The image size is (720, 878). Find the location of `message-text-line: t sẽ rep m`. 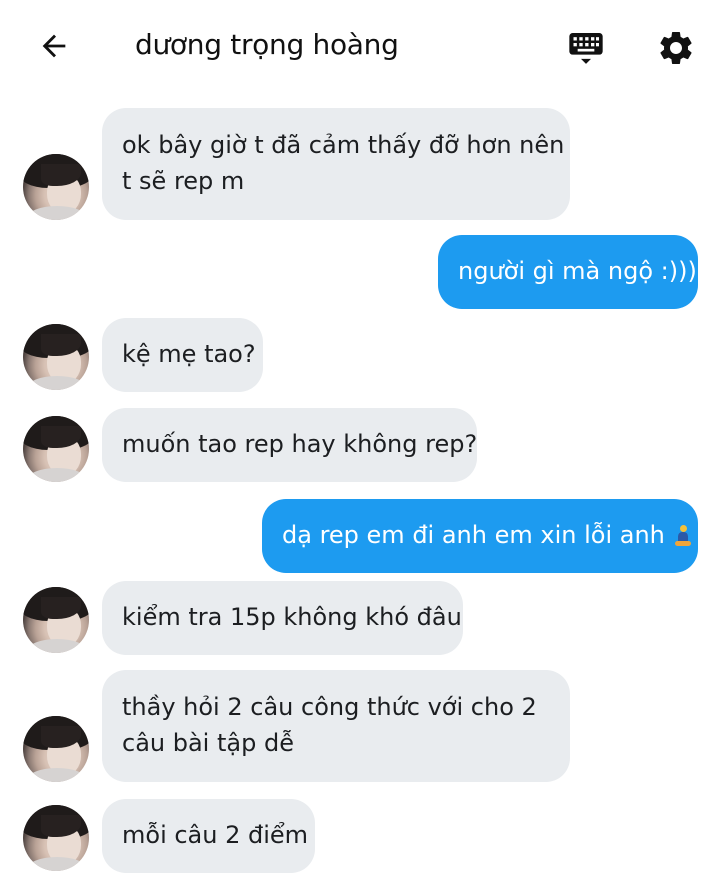

message-text-line: t sẽ rep m is located at coordinates (183, 181).